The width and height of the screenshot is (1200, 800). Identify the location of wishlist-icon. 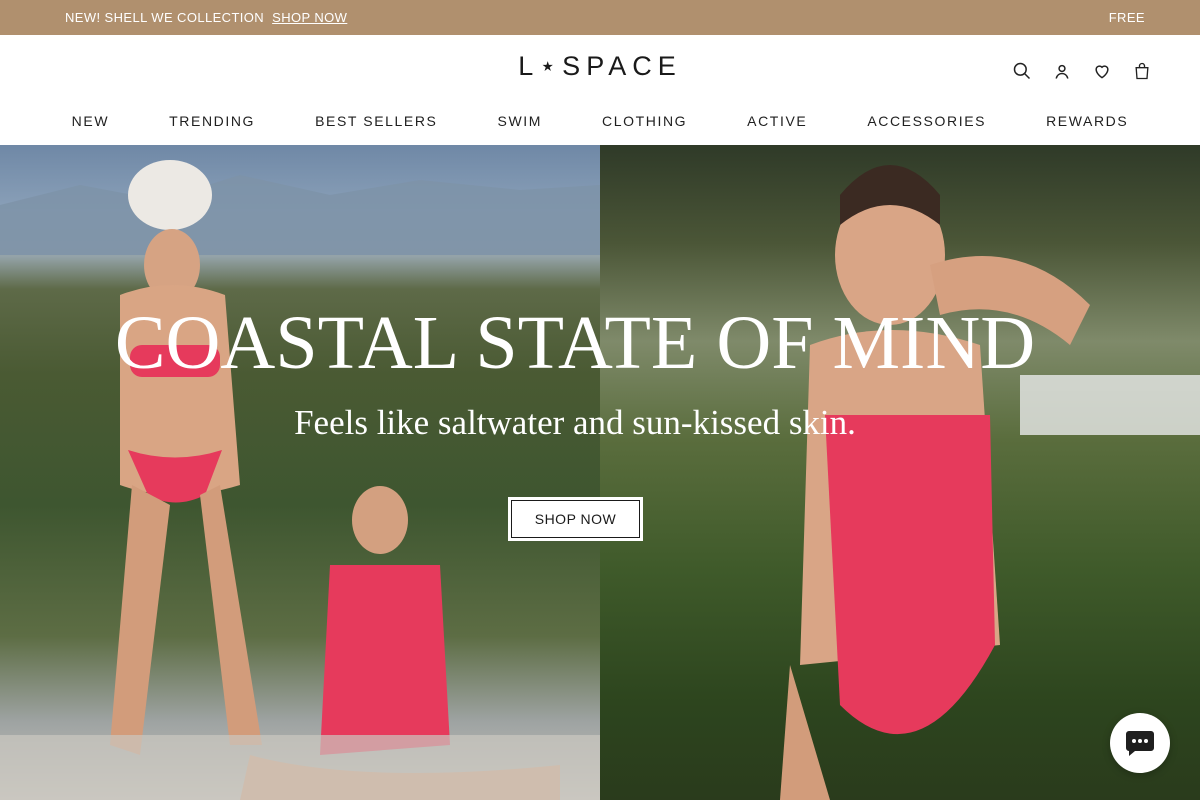
(1102, 71).